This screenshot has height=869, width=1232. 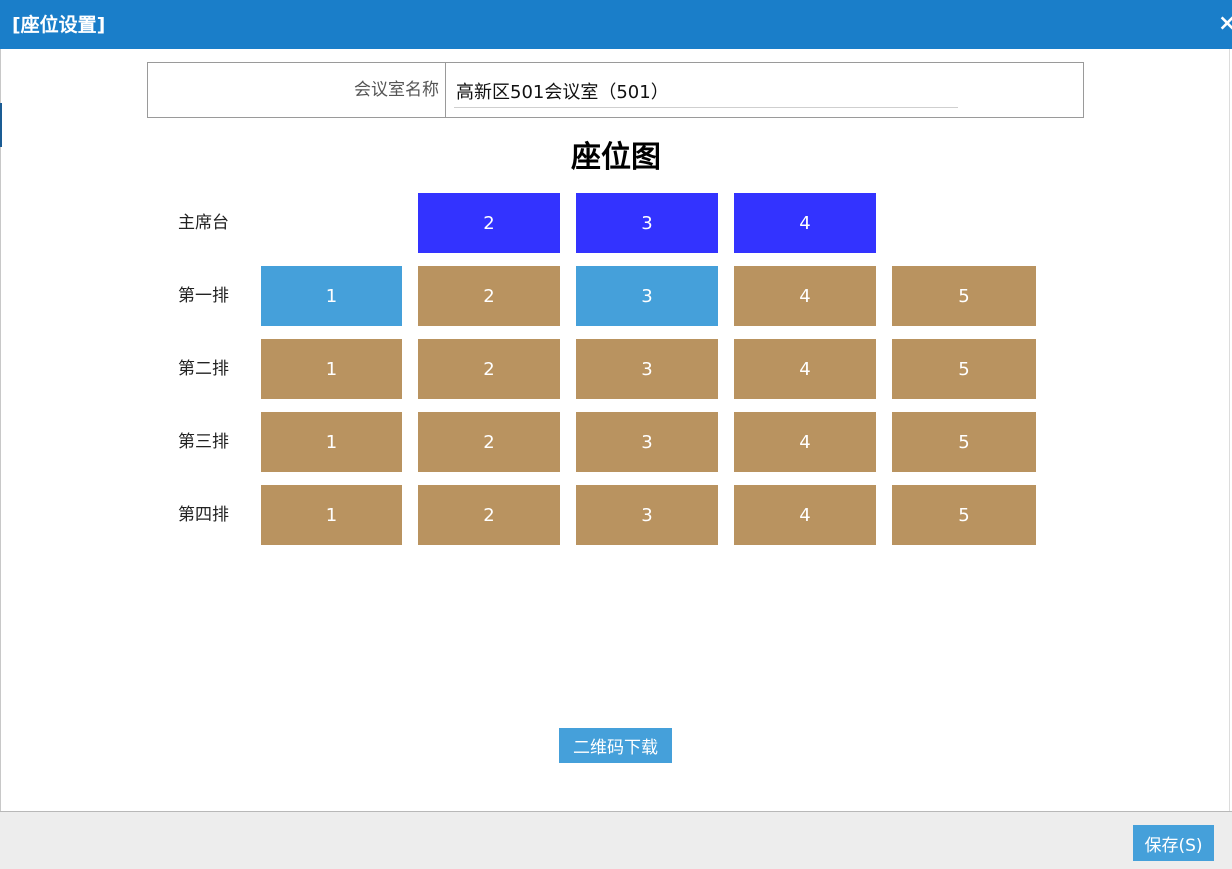 What do you see at coordinates (805, 296) in the screenshot?
I see `seat-row1-4: 4` at bounding box center [805, 296].